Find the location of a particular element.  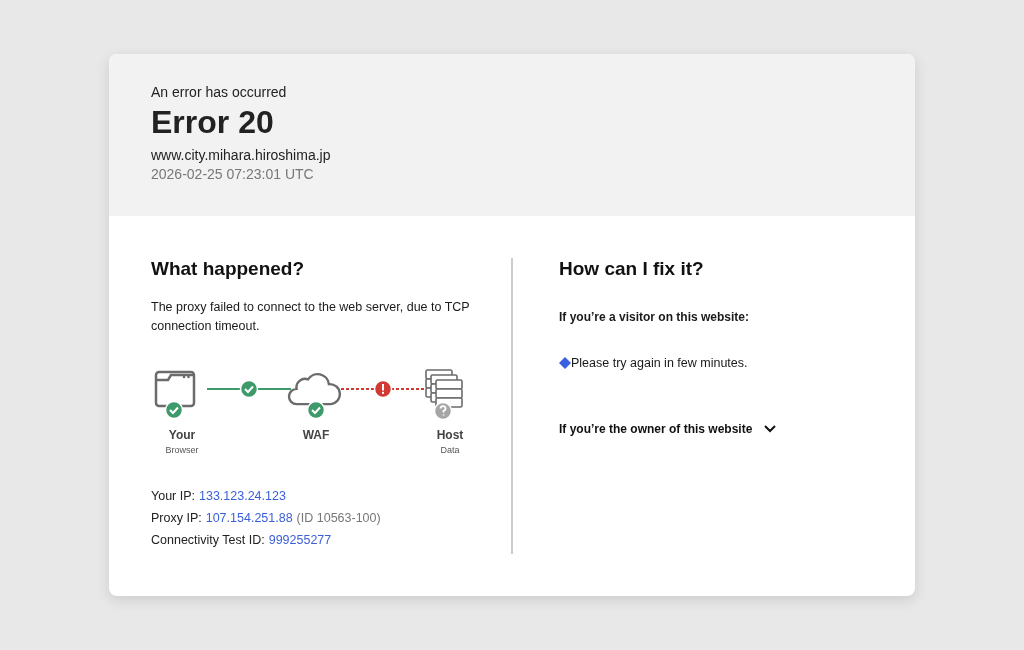

owner-section-toggle: If you’re the owner of this website is located at coordinates (668, 429).